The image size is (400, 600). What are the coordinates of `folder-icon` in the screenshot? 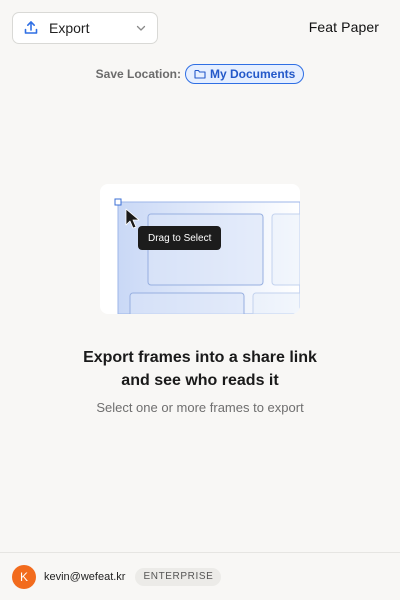 It's located at (200, 74).